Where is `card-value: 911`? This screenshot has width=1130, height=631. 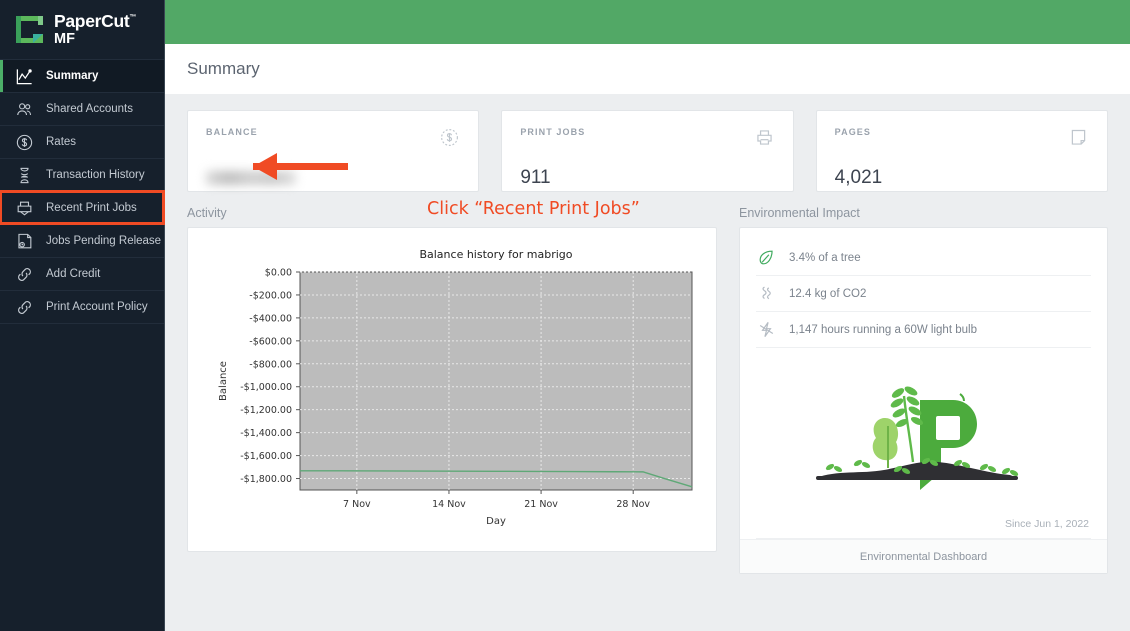 card-value: 911 is located at coordinates (535, 177).